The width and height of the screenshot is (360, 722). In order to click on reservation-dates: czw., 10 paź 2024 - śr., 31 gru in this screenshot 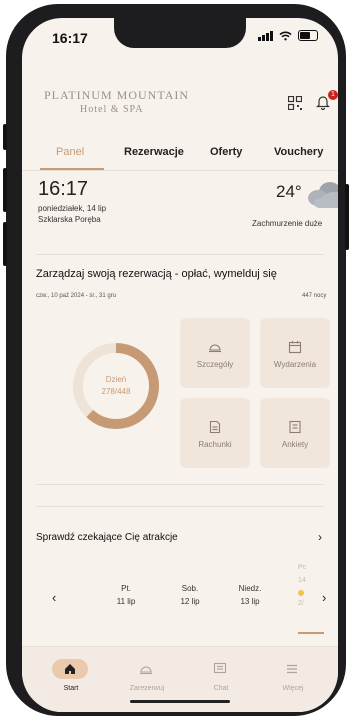, I will do `click(76, 296)`.